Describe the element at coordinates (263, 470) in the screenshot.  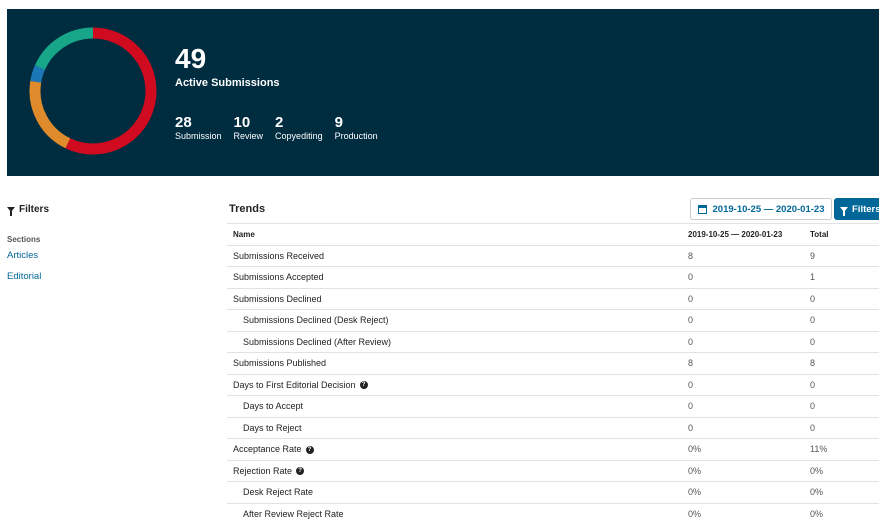
I see `row-name: Rejection Rate` at that location.